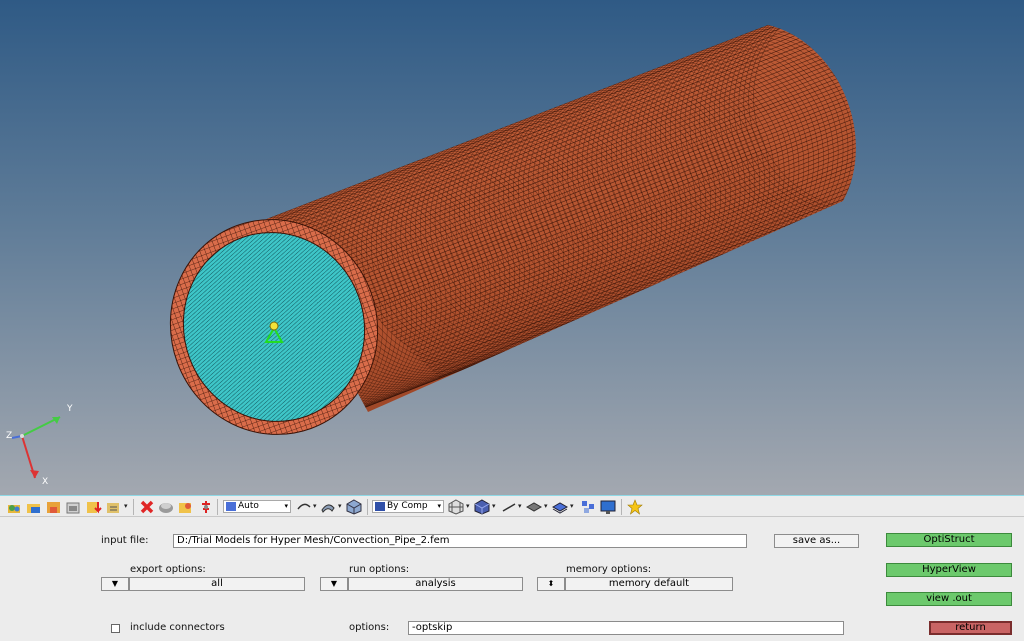 The width and height of the screenshot is (1024, 641). Describe the element at coordinates (70, 409) in the screenshot. I see `axis-y-label: Y` at that location.